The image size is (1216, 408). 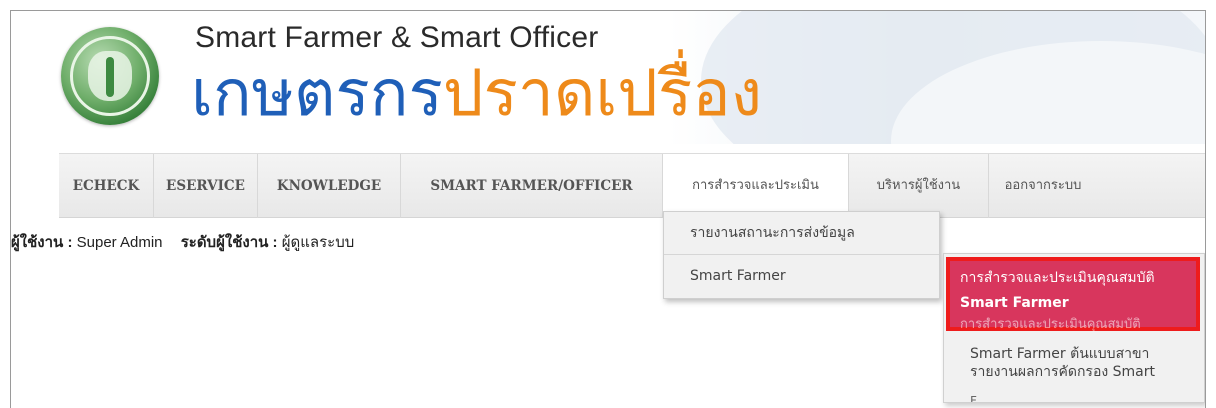 I want to click on logo-stem, so click(x=110, y=77).